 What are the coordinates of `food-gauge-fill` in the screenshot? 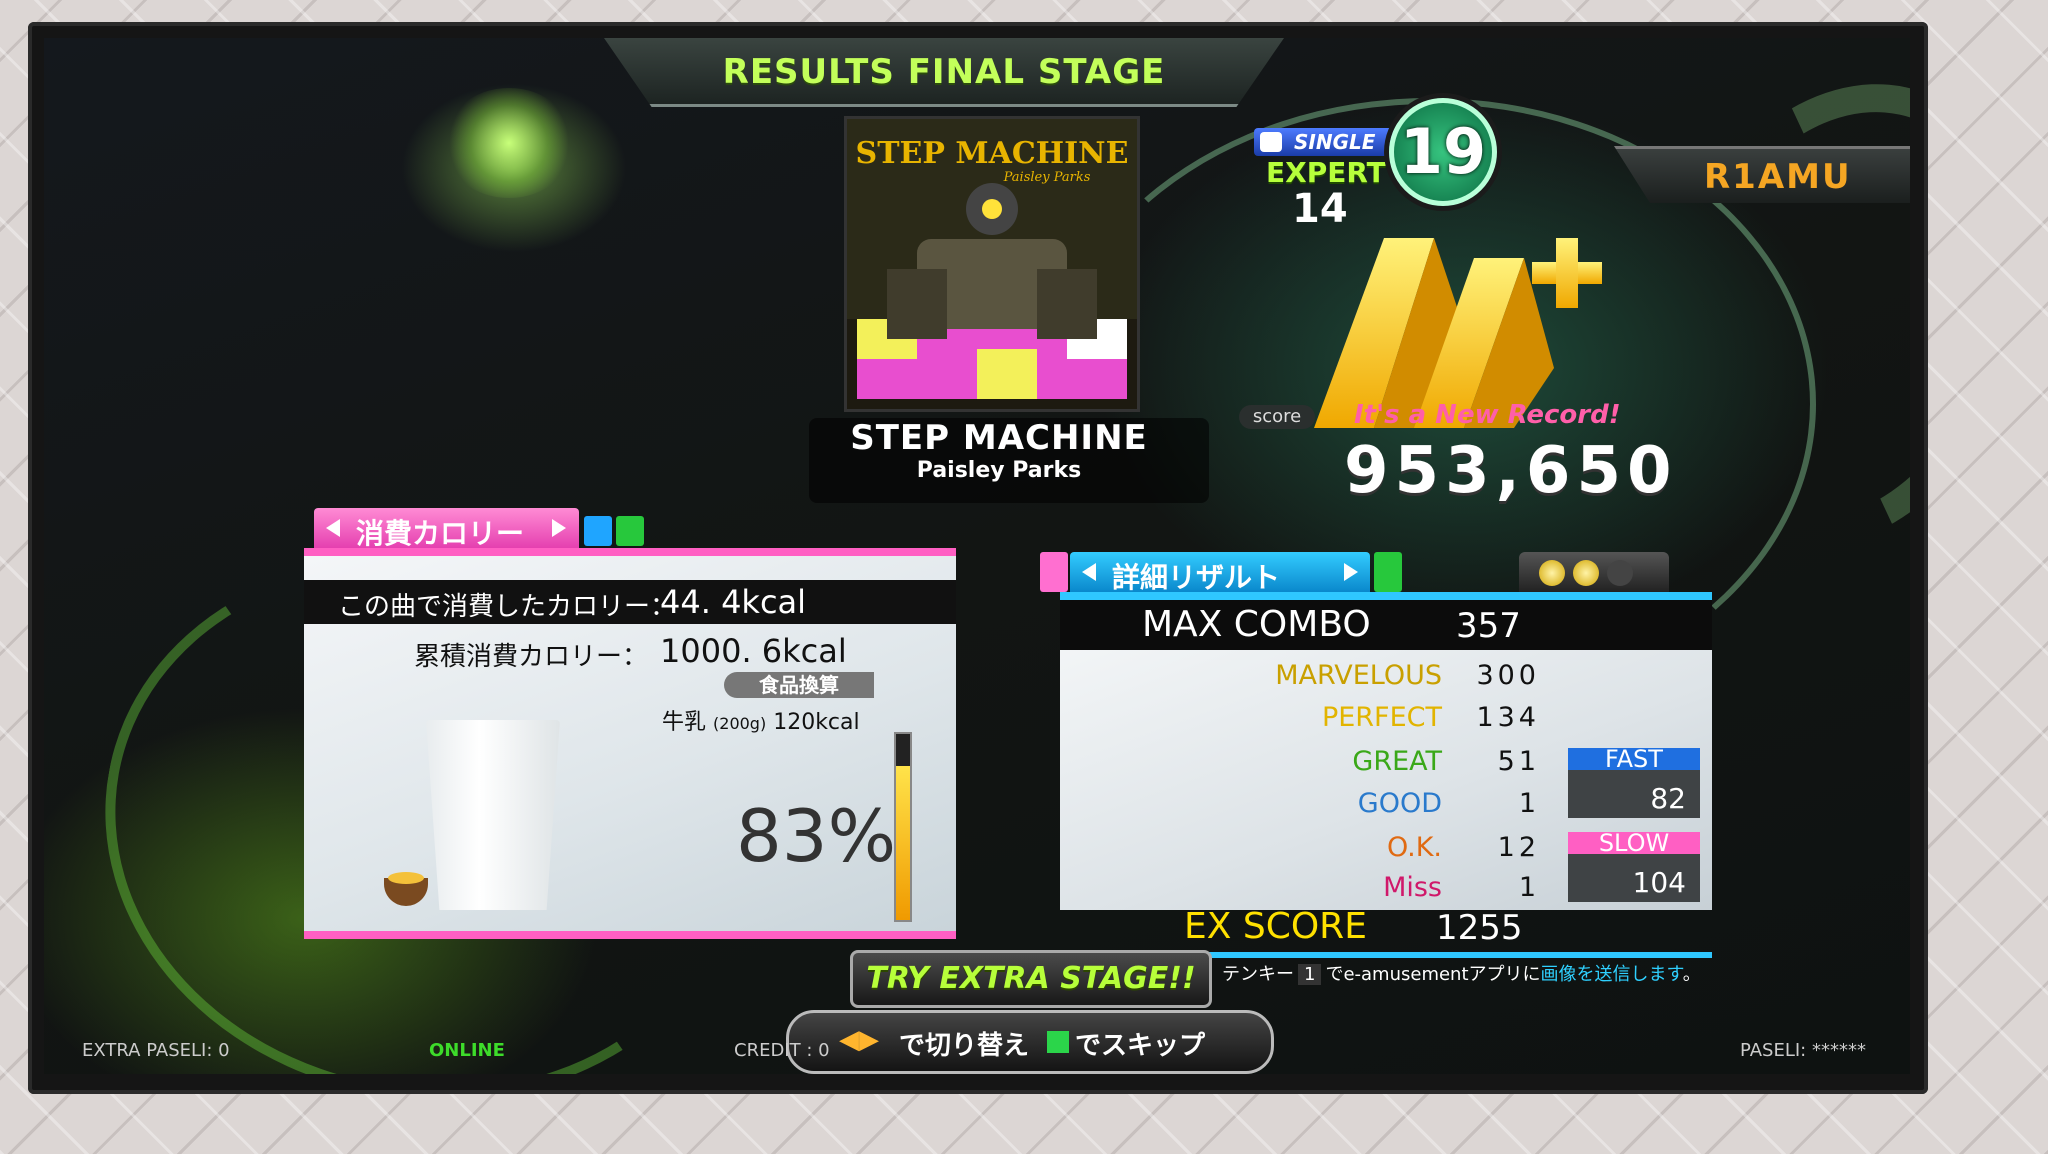 It's located at (903, 842).